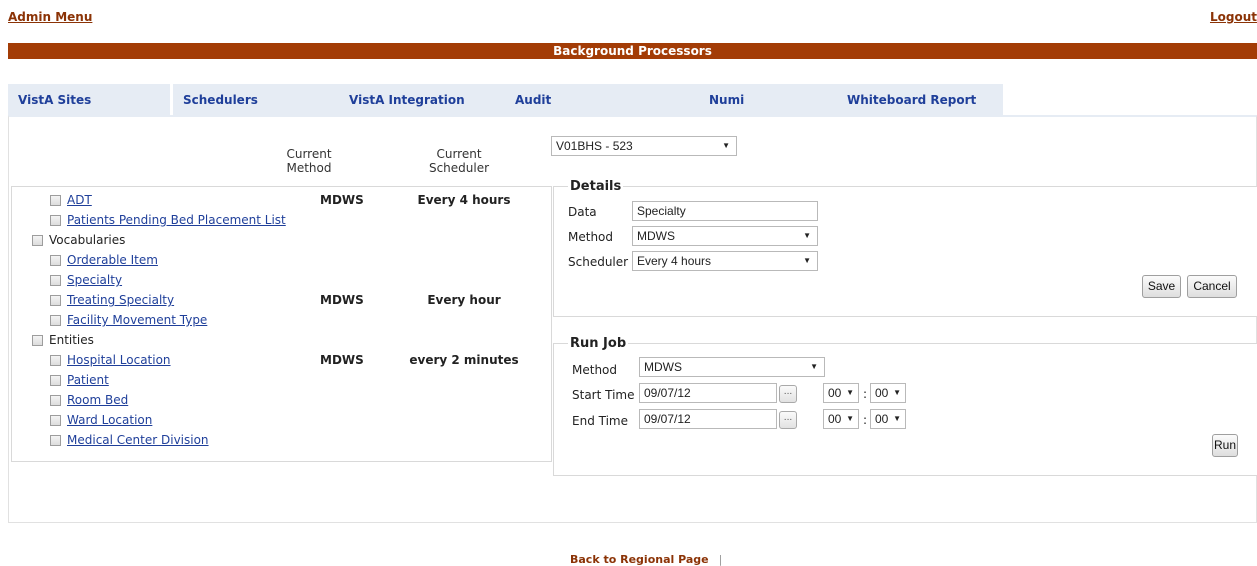  Describe the element at coordinates (588, 100) in the screenshot. I see `tab-audit: Audit` at that location.